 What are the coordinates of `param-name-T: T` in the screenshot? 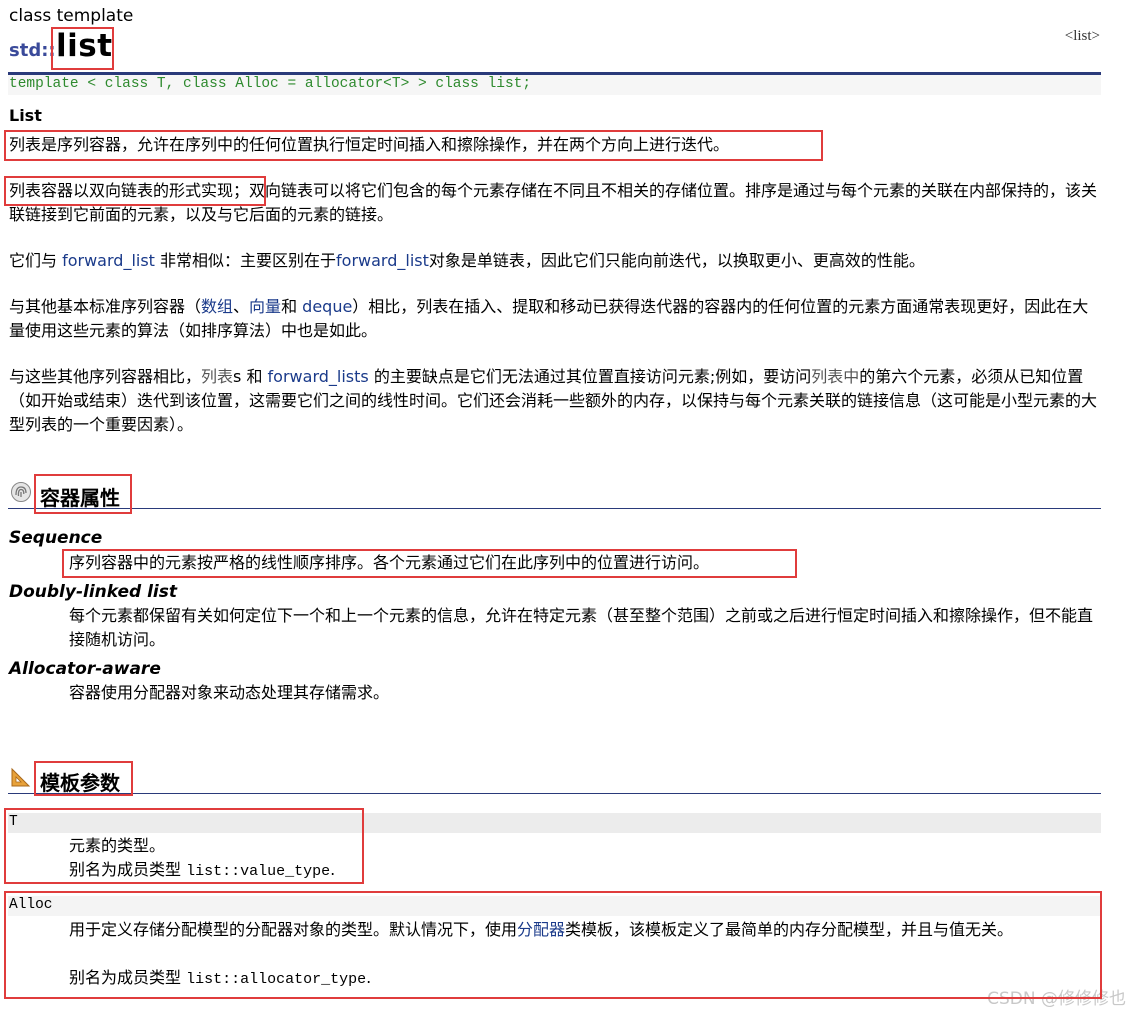 It's located at (13, 822).